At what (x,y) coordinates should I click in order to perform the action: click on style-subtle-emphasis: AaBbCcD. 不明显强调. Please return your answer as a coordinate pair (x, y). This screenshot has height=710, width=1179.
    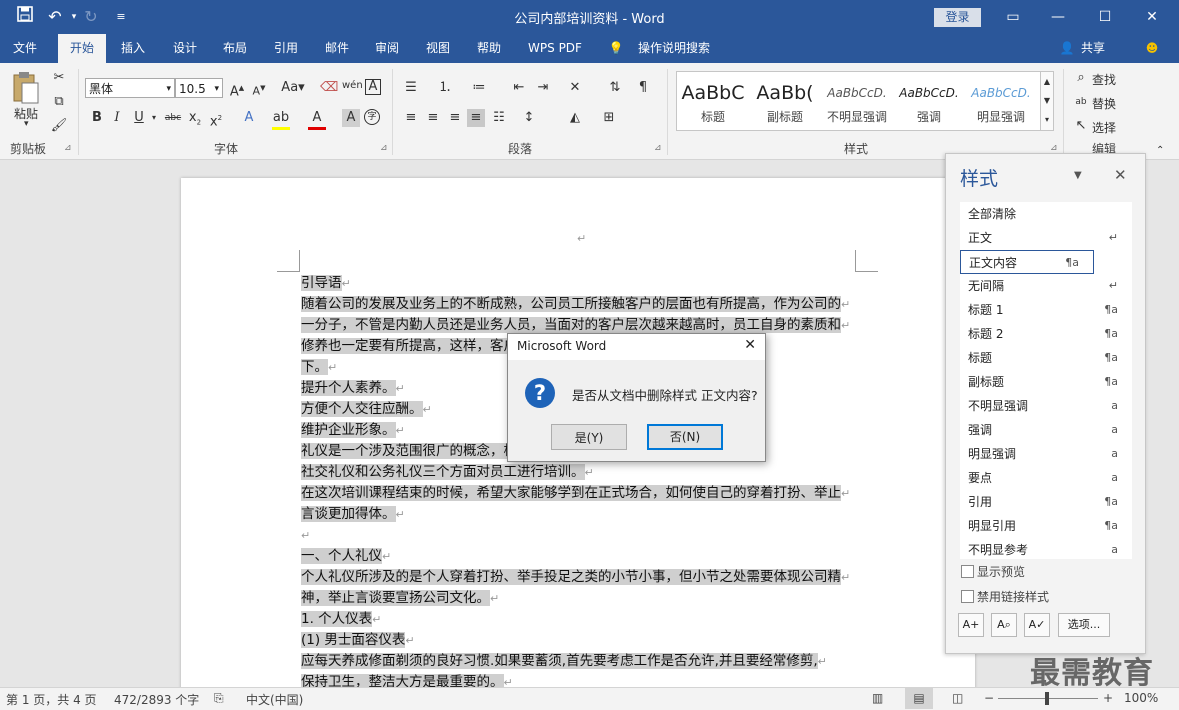
    Looking at the image, I should click on (857, 101).